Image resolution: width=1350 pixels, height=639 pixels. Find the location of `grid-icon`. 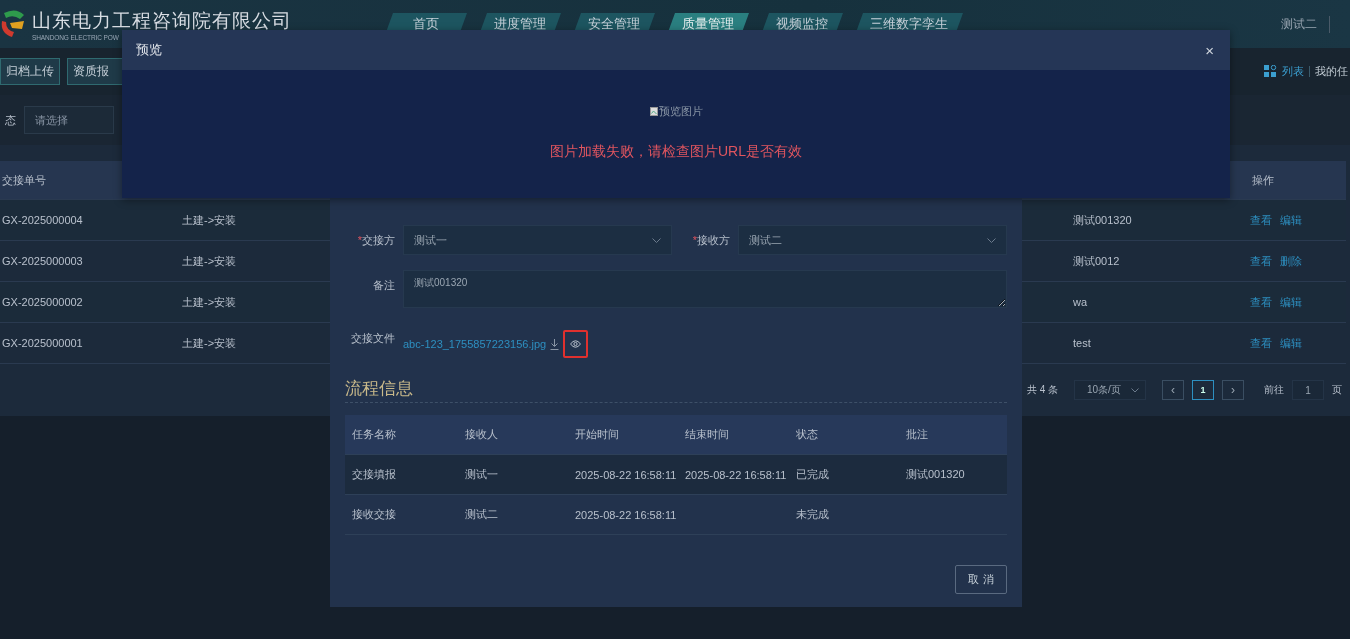

grid-icon is located at coordinates (1270, 71).